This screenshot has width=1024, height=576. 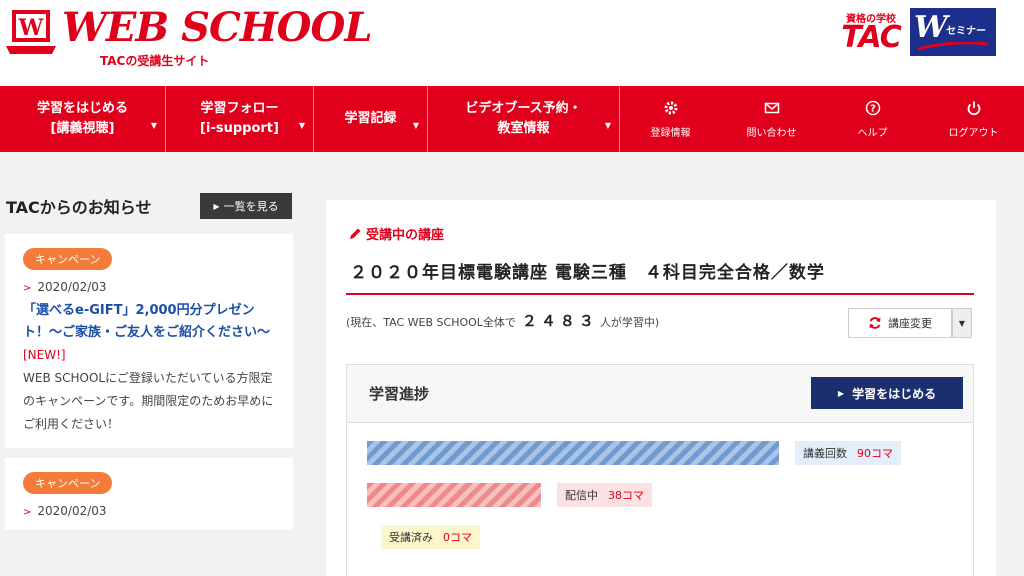 I want to click on change-course-button: 講座変更, so click(x=900, y=323).